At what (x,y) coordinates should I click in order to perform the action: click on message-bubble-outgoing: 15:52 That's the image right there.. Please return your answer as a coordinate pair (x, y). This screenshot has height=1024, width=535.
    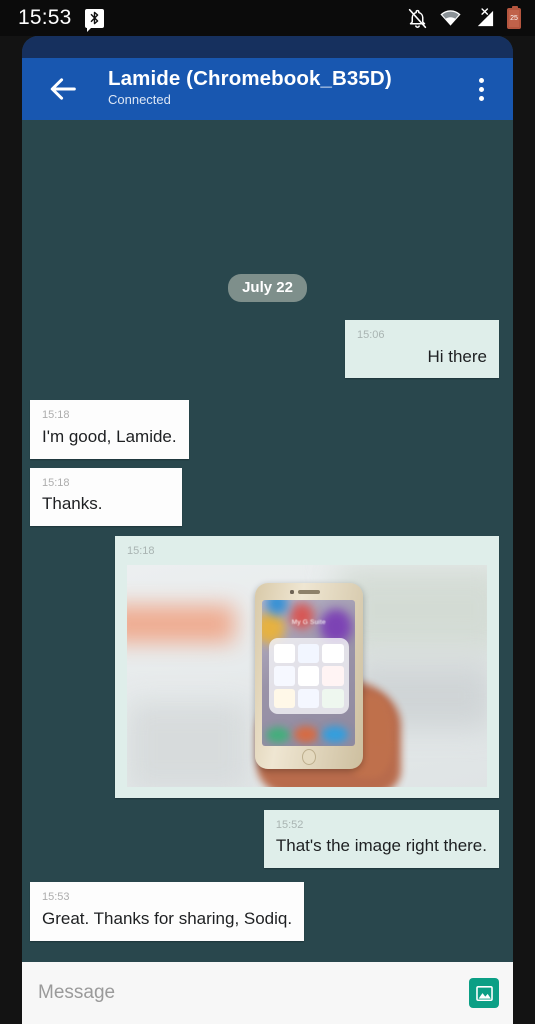
    Looking at the image, I should click on (381, 839).